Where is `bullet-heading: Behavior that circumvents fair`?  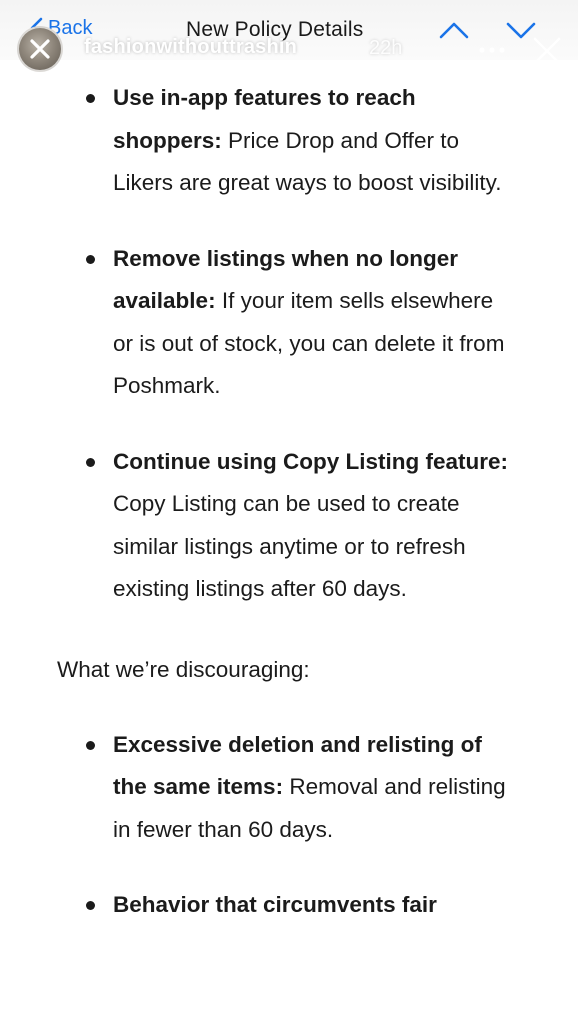
bullet-heading: Behavior that circumvents fair is located at coordinates (275, 904).